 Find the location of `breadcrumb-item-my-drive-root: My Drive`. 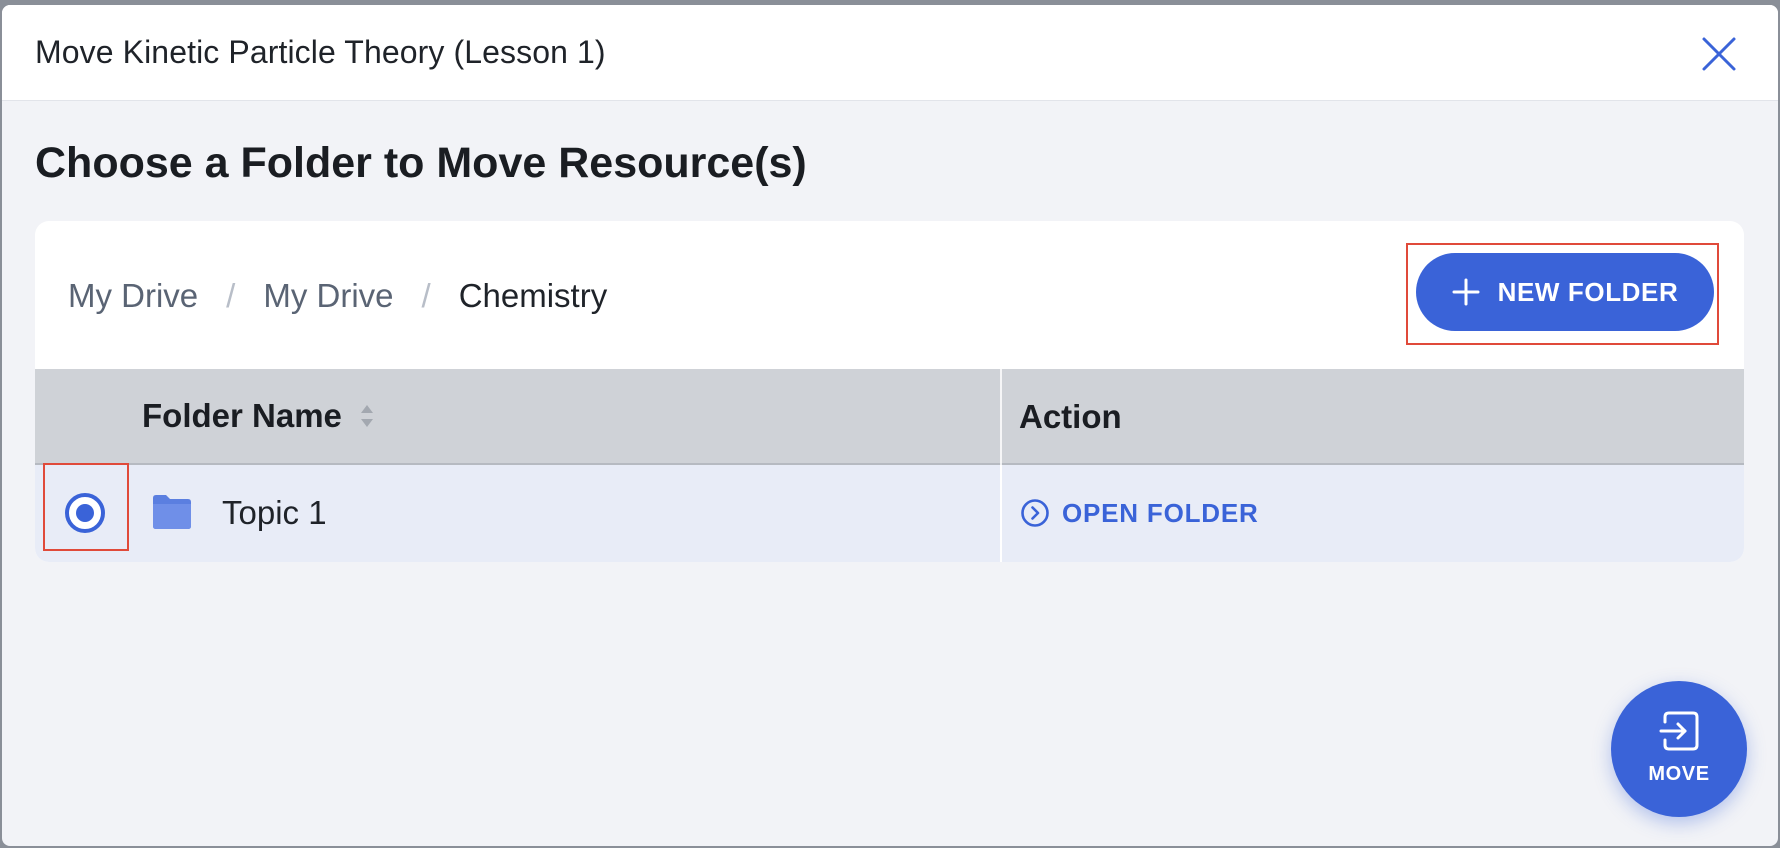

breadcrumb-item-my-drive-root: My Drive is located at coordinates (133, 296).